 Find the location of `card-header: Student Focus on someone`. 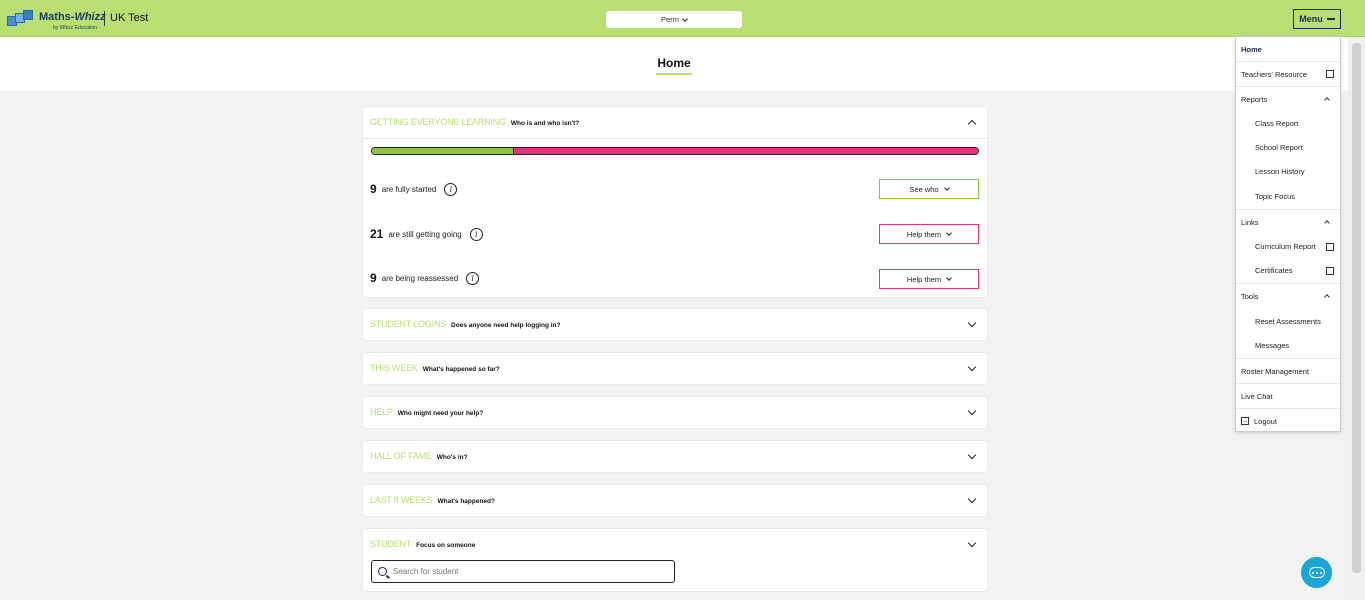

card-header: Student Focus on someone is located at coordinates (422, 544).